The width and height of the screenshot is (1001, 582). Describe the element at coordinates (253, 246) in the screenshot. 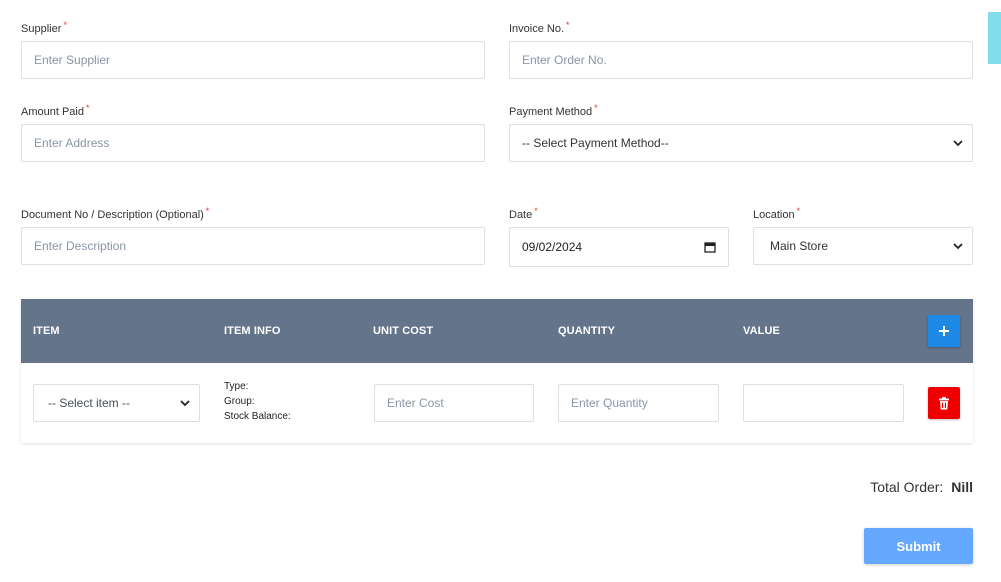

I see `document-input` at that location.